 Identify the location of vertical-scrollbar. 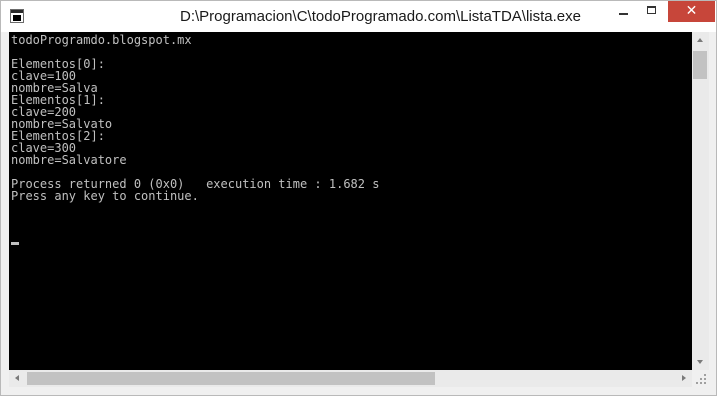
(700, 201).